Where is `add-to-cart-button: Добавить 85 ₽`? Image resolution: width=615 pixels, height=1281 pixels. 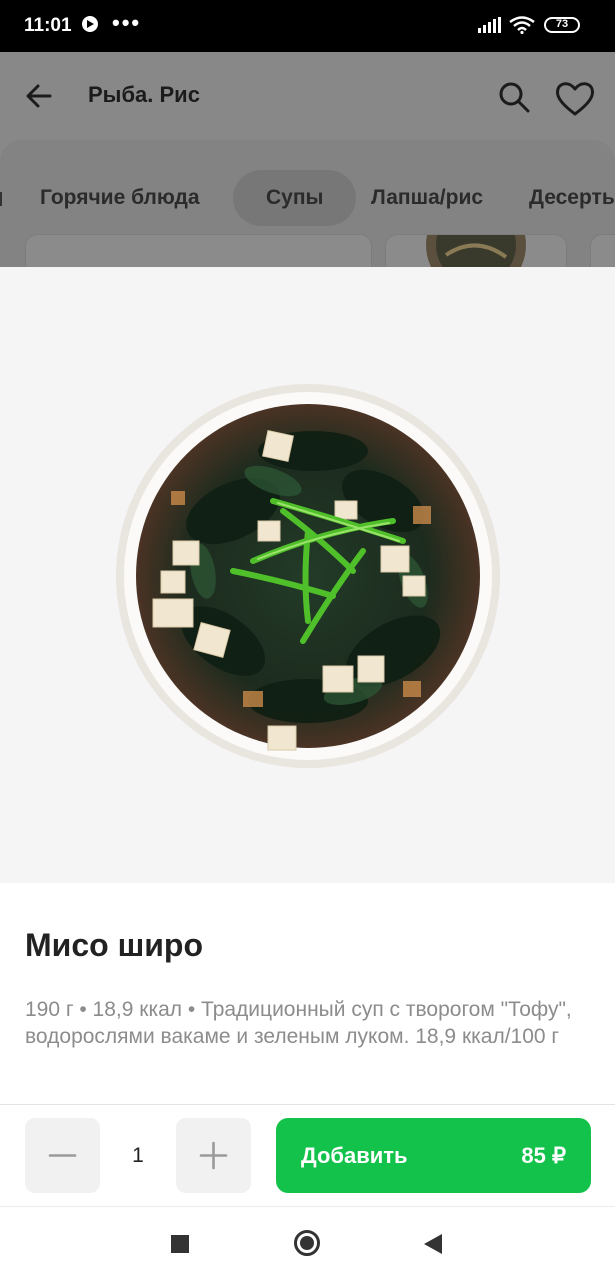 add-to-cart-button: Добавить 85 ₽ is located at coordinates (433, 1155).